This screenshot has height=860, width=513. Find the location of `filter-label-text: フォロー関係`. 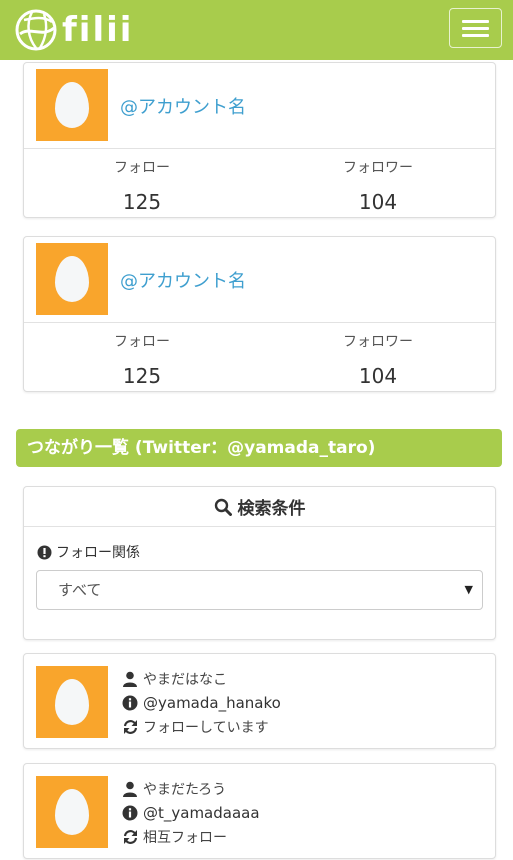

filter-label-text: フォロー関係 is located at coordinates (98, 553).